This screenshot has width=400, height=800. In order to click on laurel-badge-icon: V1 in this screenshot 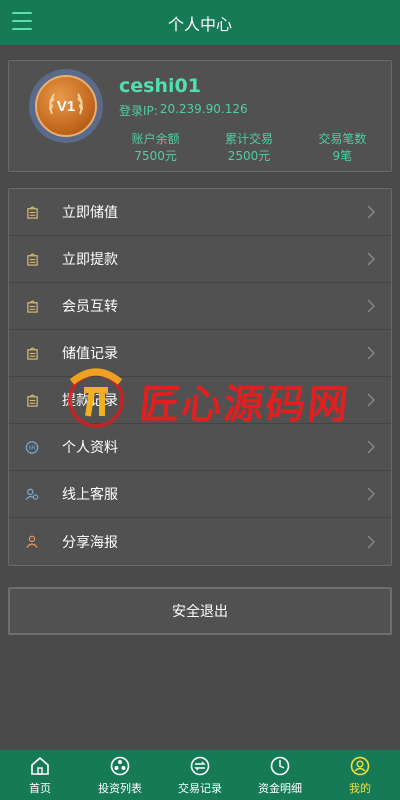, I will do `click(66, 104)`.